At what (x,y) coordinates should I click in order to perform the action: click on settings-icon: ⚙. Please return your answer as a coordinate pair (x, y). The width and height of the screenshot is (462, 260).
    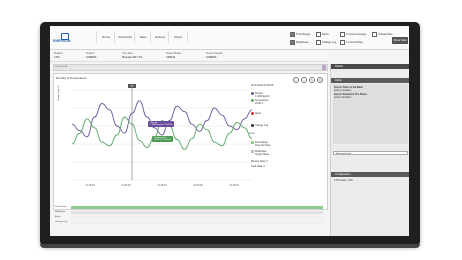
    Looking at the image, I should click on (320, 80).